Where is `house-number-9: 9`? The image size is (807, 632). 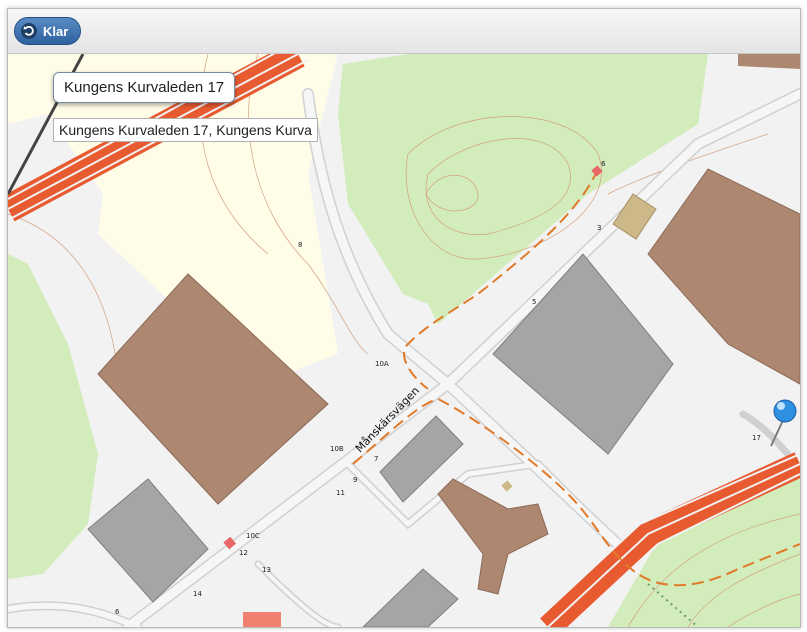
house-number-9: 9 is located at coordinates (355, 480).